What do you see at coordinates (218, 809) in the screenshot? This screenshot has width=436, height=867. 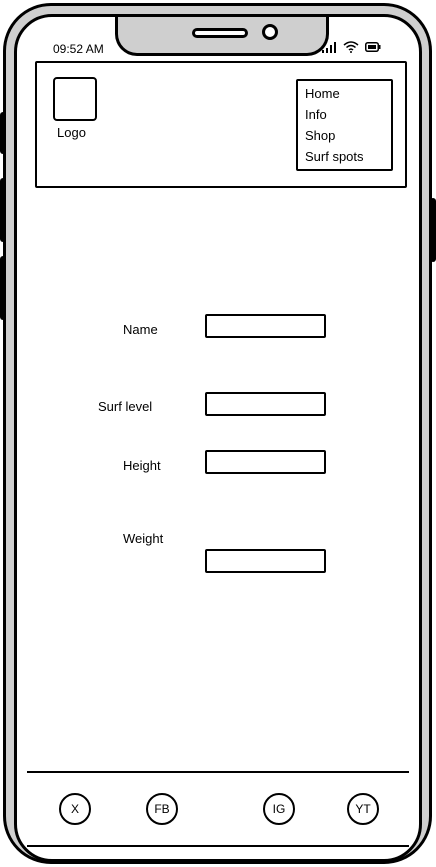 I see `site-footer: X FB IG YT` at bounding box center [218, 809].